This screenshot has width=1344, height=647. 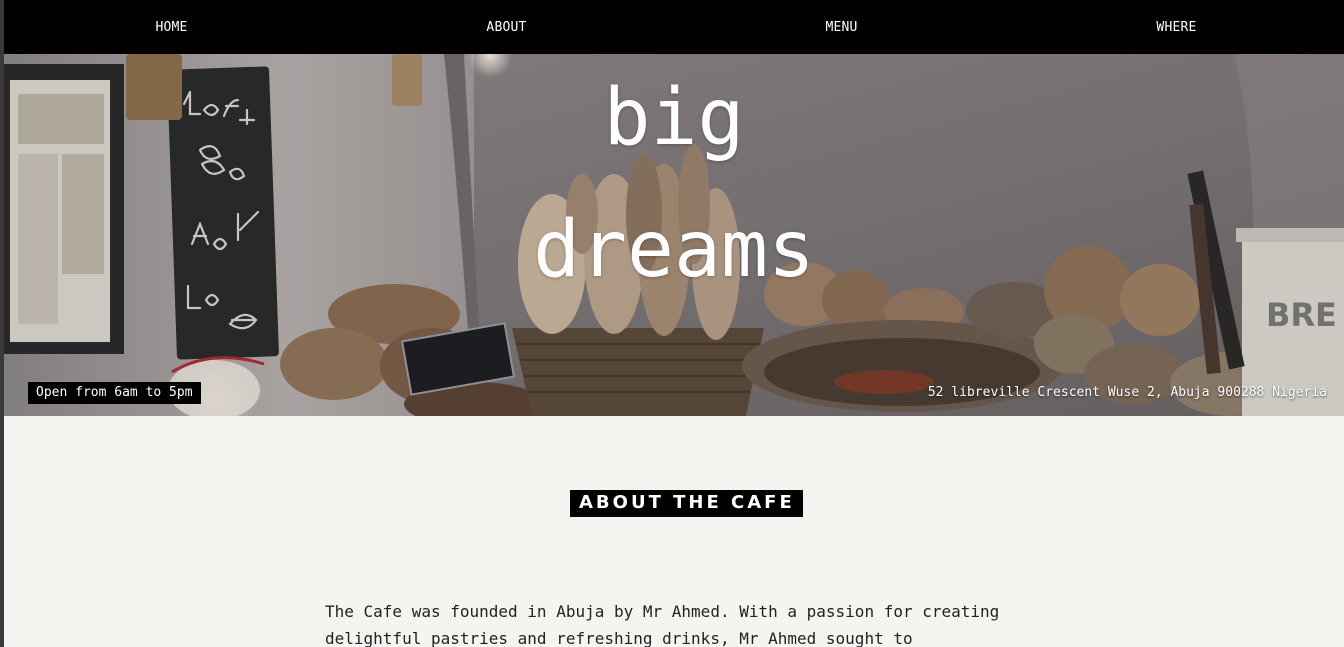 What do you see at coordinates (674, 118) in the screenshot?
I see `hero-title-line1: big` at bounding box center [674, 118].